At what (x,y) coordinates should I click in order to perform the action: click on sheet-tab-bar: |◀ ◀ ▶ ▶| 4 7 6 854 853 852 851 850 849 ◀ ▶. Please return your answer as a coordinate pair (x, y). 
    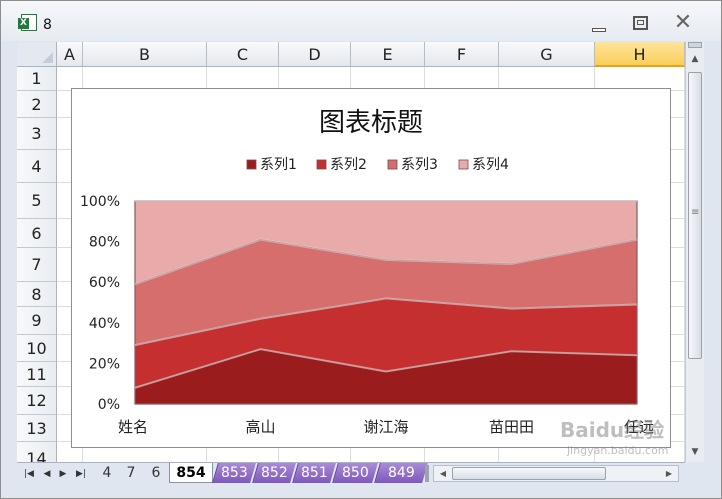
    Looking at the image, I should click on (351, 473).